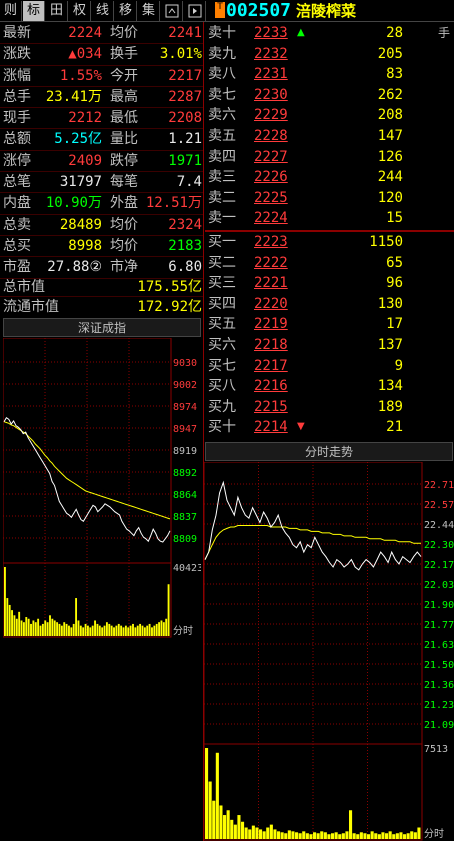 This screenshot has height=841, width=454. Describe the element at coordinates (185, 385) in the screenshot. I see `price-tick-label: 9002` at that location.